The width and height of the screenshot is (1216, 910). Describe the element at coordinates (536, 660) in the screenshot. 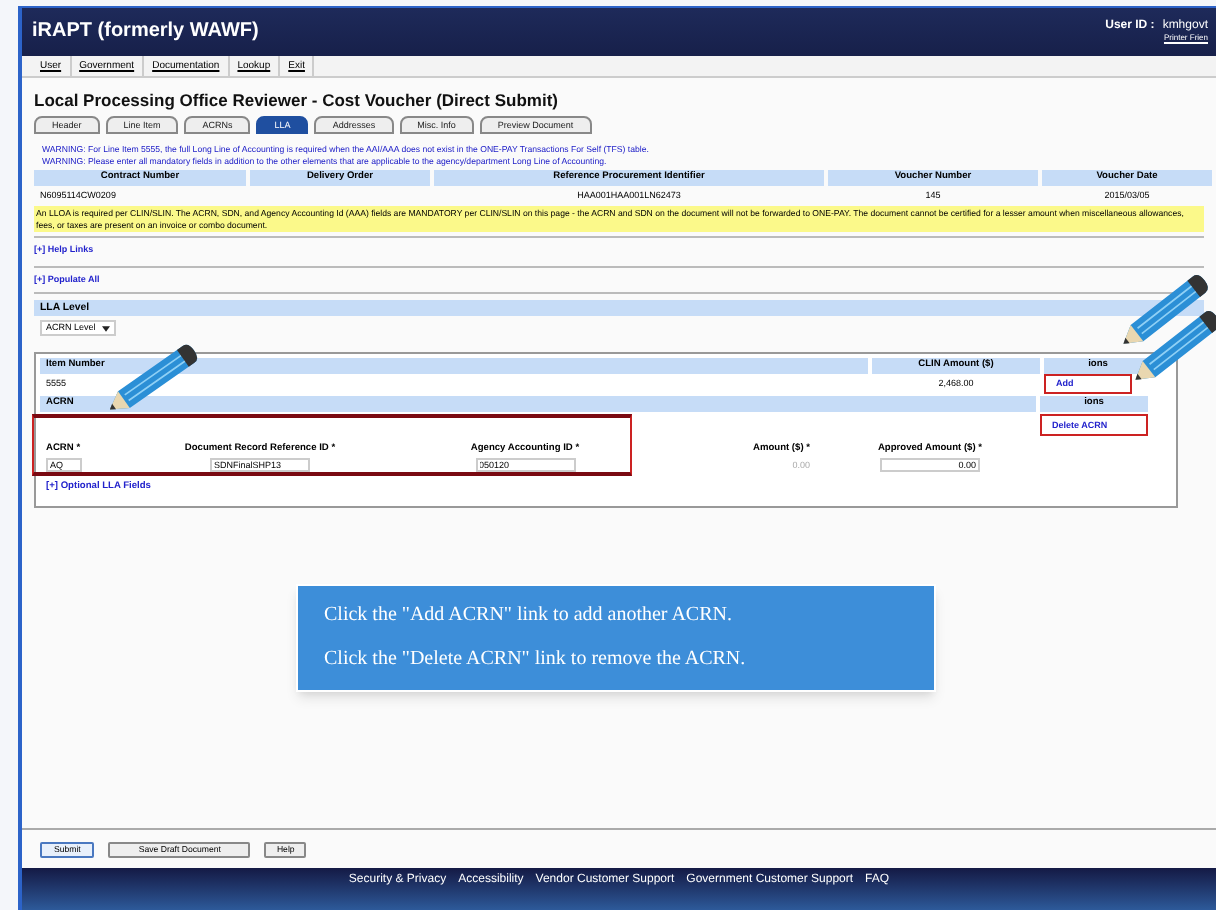

I see `callout-text: Click the "Delete ACRN" link to remove the ACRN.` at that location.